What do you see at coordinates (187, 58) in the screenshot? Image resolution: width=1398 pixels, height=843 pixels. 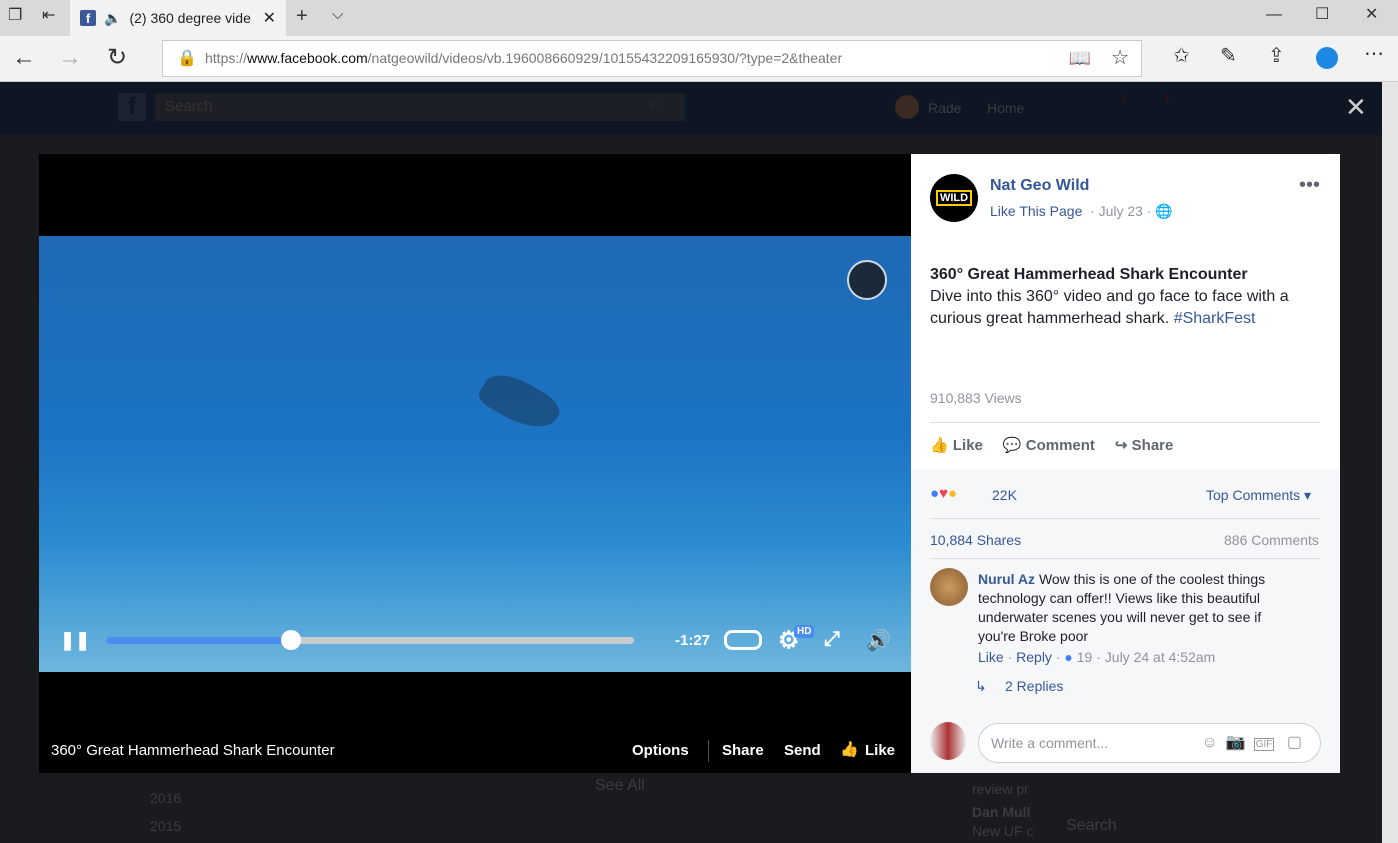 I see `lock-icon: 🔒` at bounding box center [187, 58].